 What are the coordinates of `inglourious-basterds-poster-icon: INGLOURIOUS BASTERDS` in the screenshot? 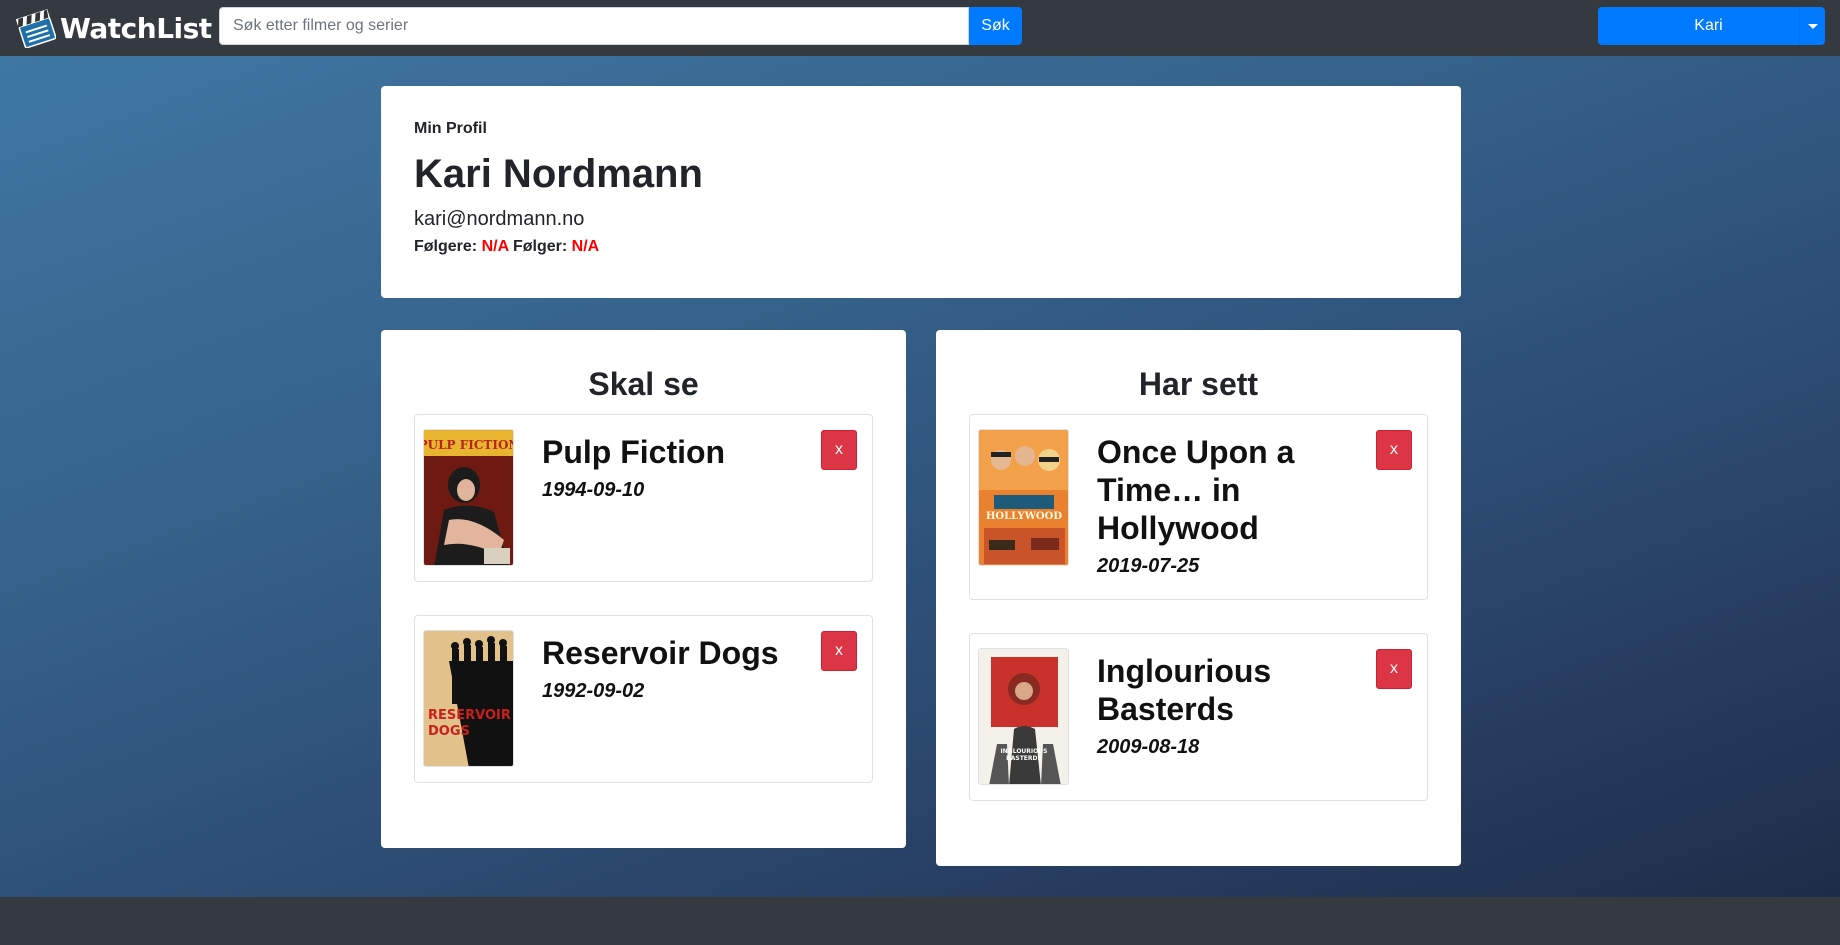 It's located at (1023, 716).